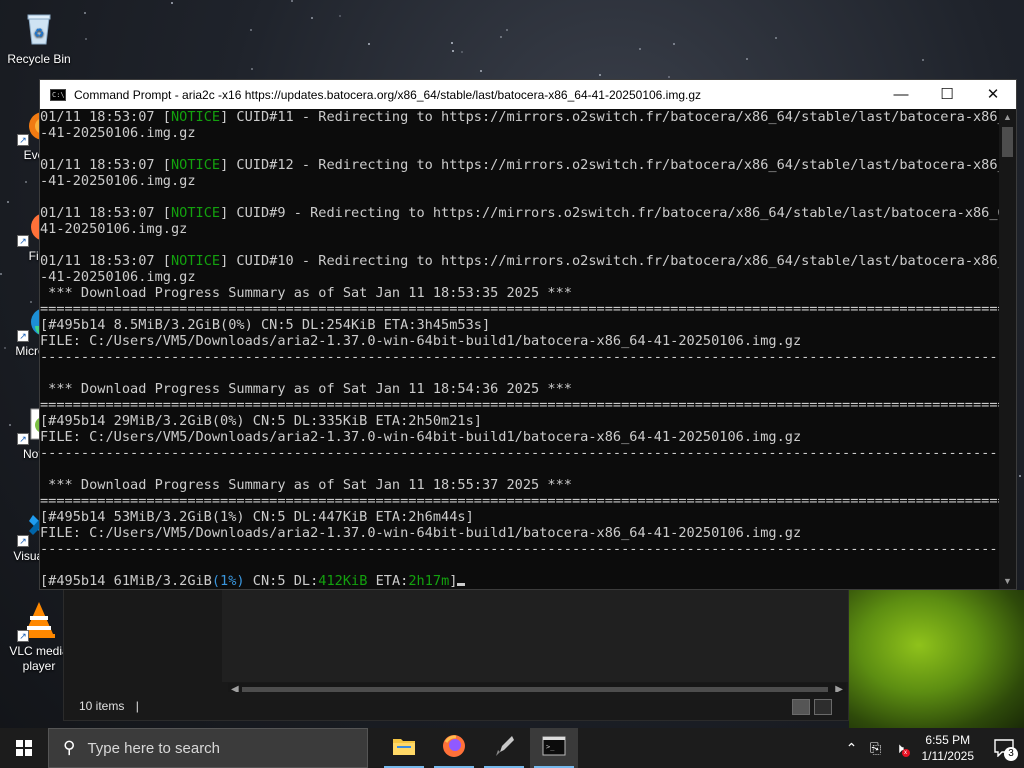 This screenshot has height=768, width=1024. Describe the element at coordinates (38, 621) in the screenshot. I see `vlc-icon: ↗` at that location.